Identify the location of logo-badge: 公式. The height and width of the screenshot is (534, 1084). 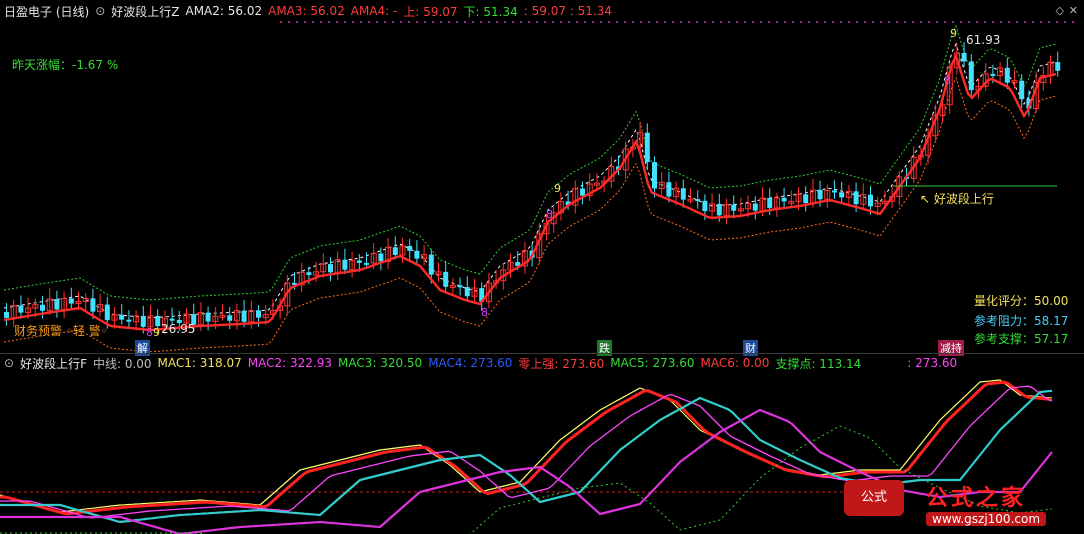
(874, 498).